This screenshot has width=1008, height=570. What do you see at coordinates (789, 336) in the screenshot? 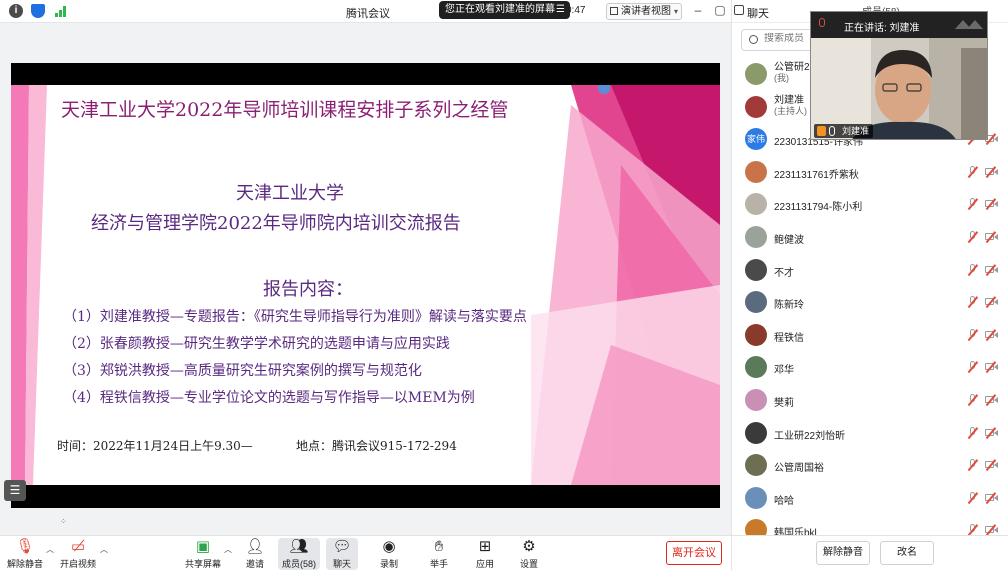
I see `member-name-block: 程铁信` at bounding box center [789, 336].